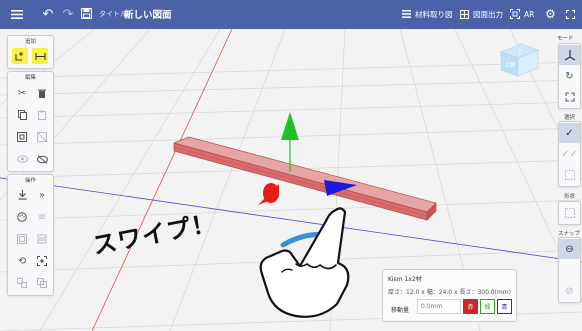 The image size is (582, 331). What do you see at coordinates (515, 14) in the screenshot?
I see `ar-icon` at bounding box center [515, 14].